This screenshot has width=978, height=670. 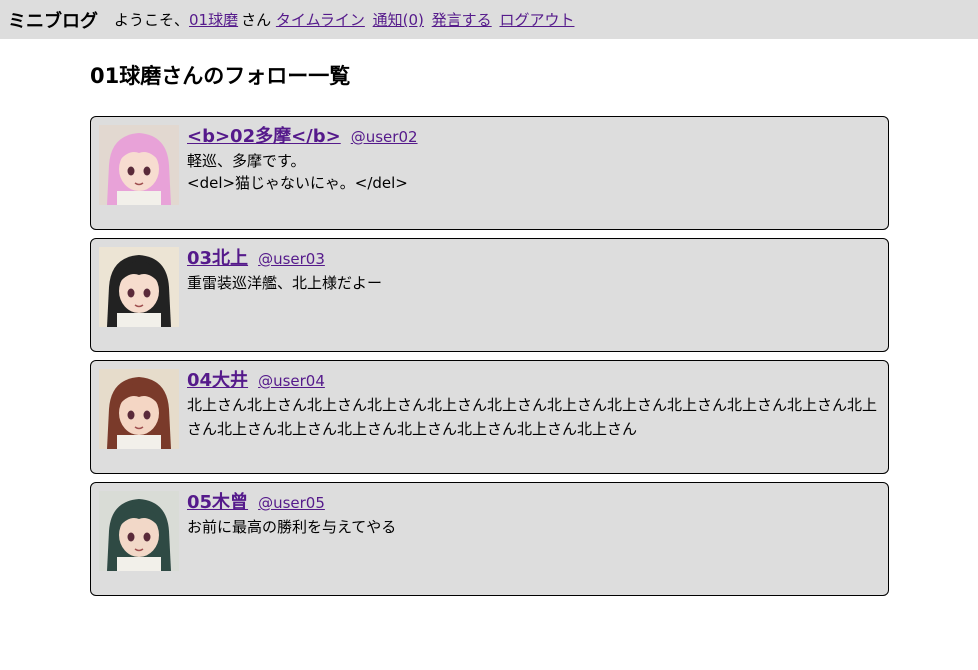 I want to click on page-title: 01球磨さんのフォロー一覧, so click(x=220, y=76).